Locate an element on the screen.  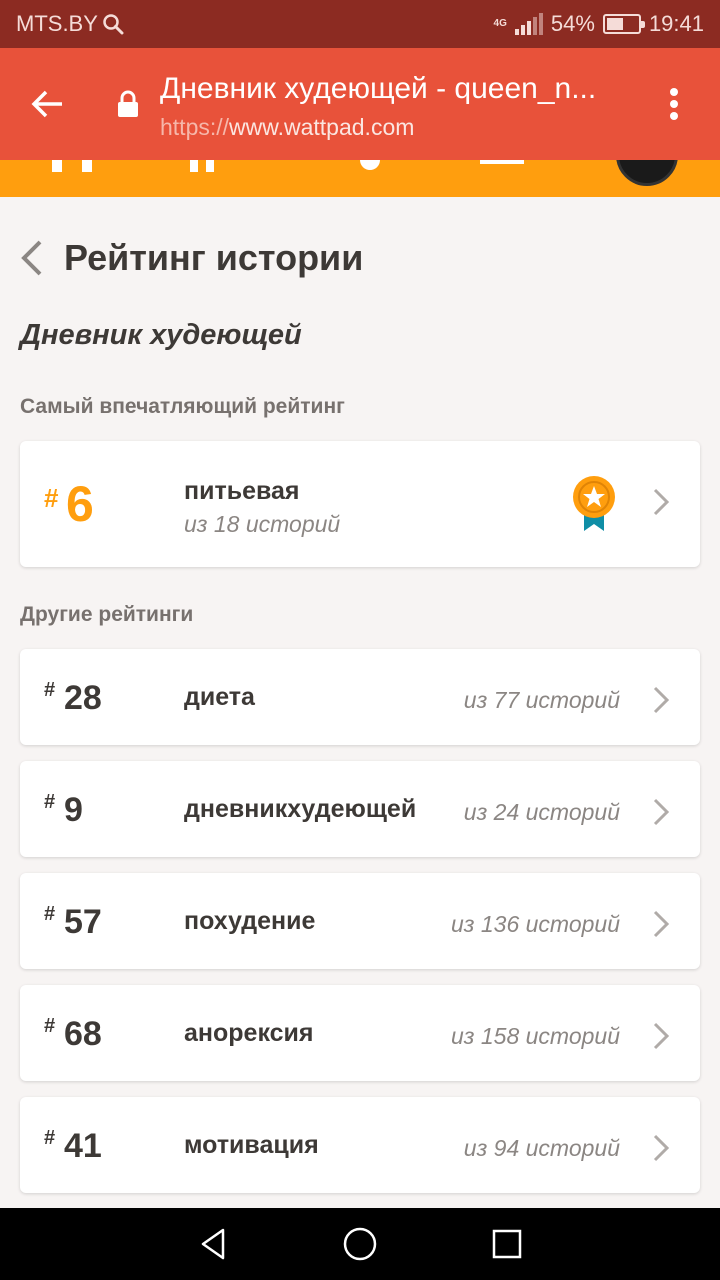
ranking-card: # 9 дневникхудеющей из 24 историй is located at coordinates (360, 809).